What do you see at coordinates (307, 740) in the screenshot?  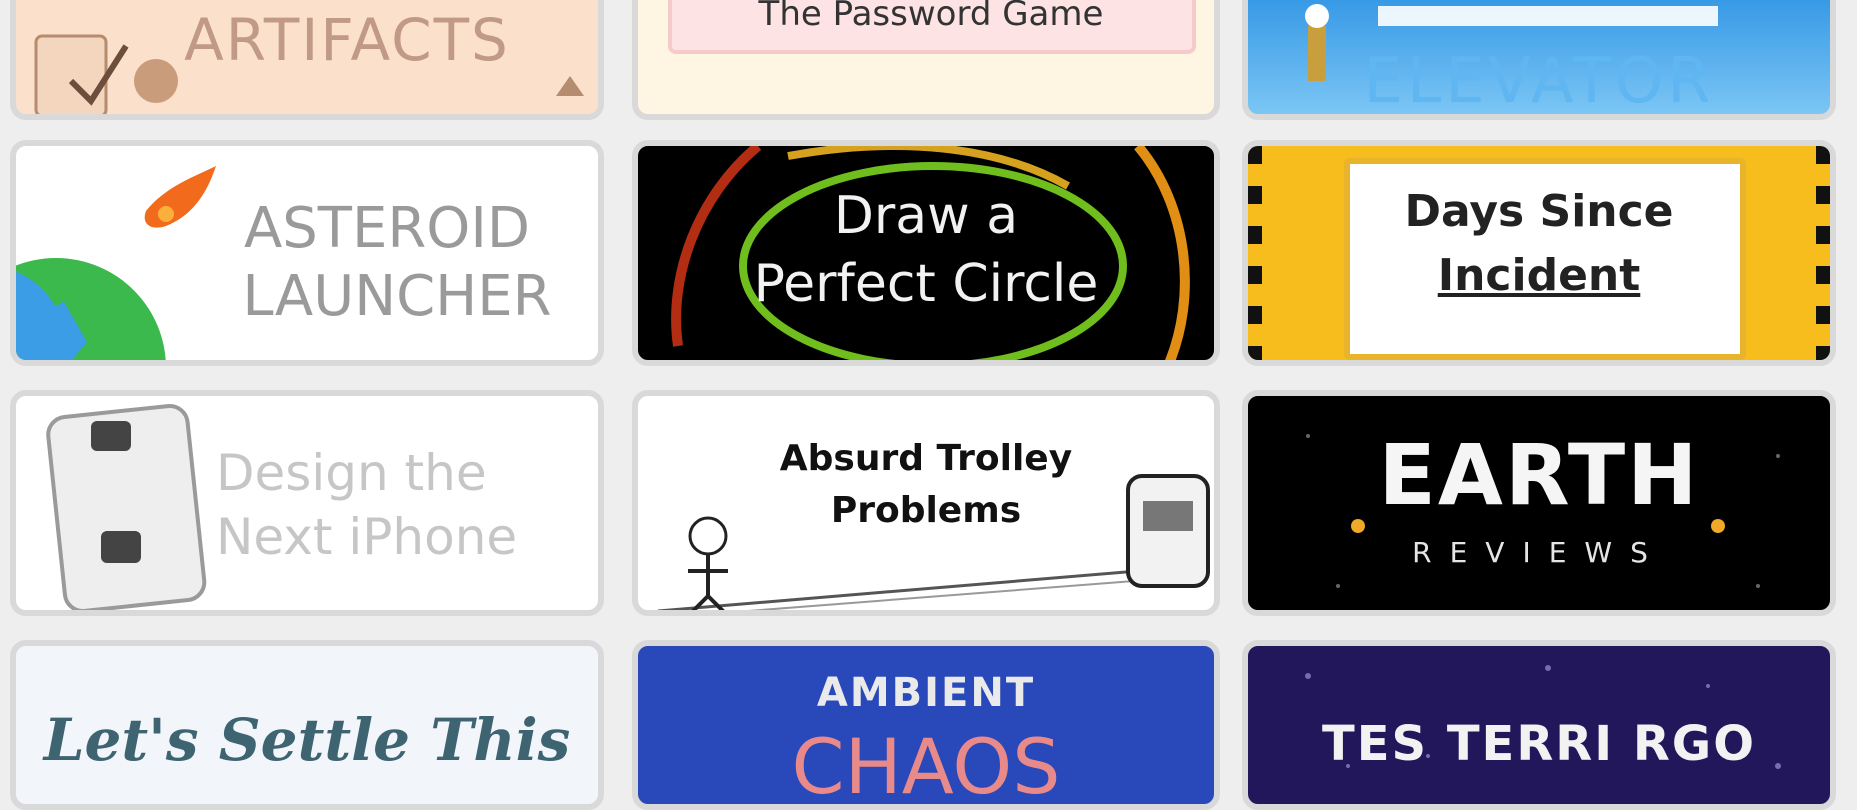 I see `tile-title: Let's Settle This` at bounding box center [307, 740].